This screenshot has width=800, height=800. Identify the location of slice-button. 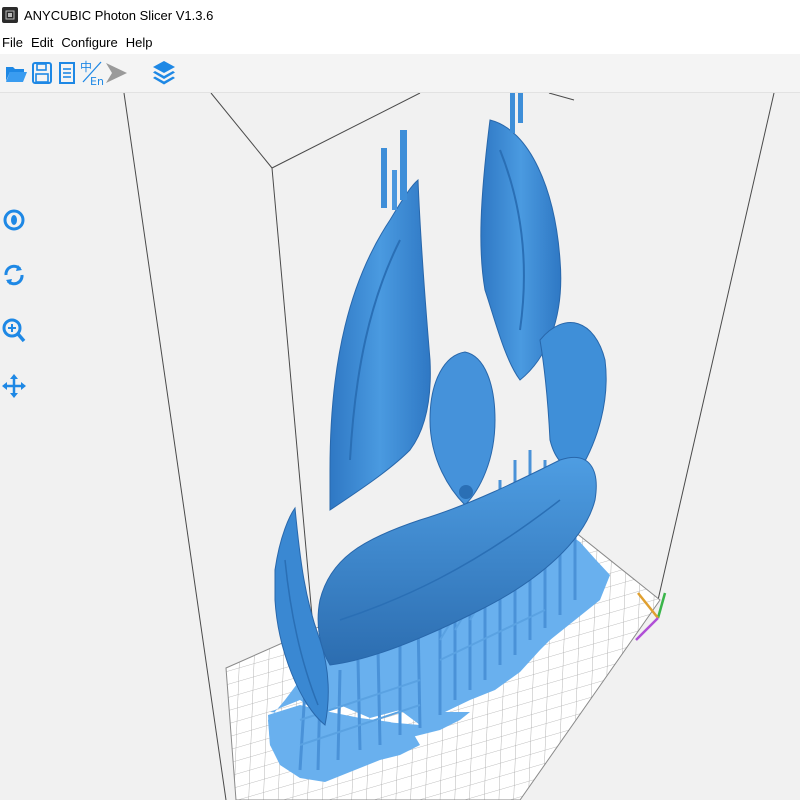
(116, 73).